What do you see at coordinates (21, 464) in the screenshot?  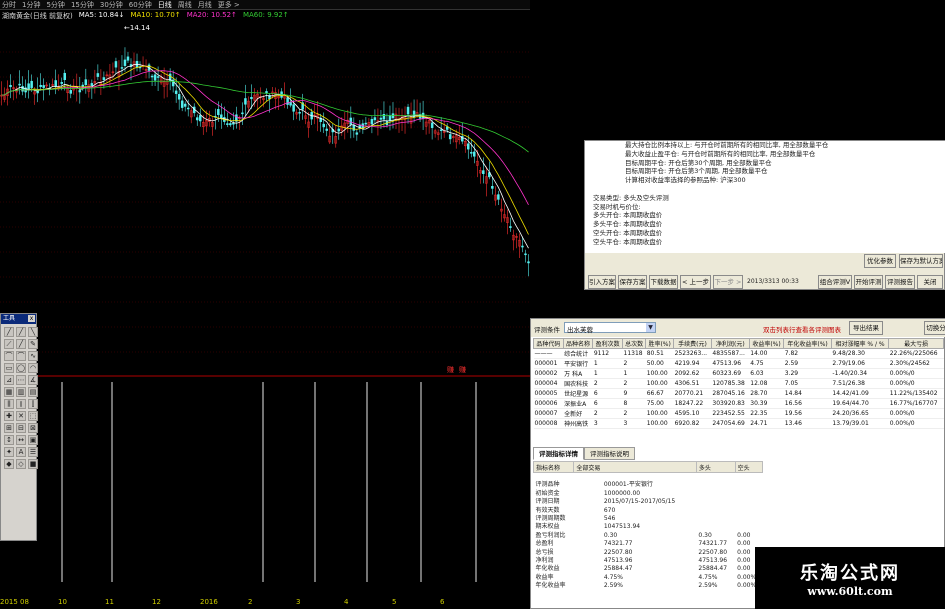 I see `drawing-tool-icon: ◇` at bounding box center [21, 464].